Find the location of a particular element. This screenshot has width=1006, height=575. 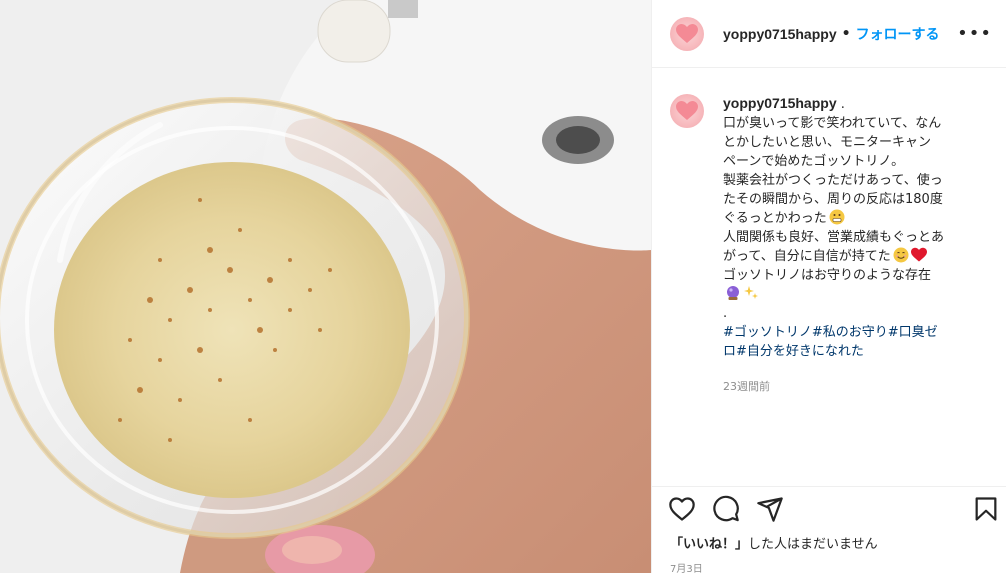

hashtags-line: ロ#自分を好きになれた is located at coordinates (845, 351).